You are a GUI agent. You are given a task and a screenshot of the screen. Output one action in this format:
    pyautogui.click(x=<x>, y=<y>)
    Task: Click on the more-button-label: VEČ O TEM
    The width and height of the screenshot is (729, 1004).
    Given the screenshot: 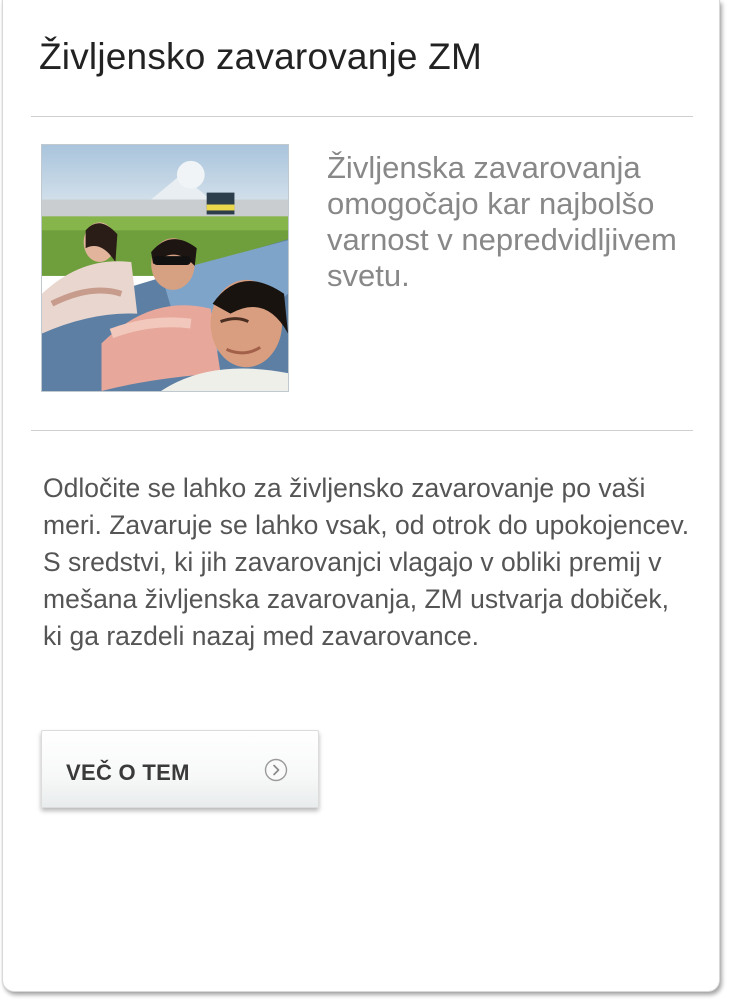 What is the action you would take?
    pyautogui.click(x=128, y=772)
    